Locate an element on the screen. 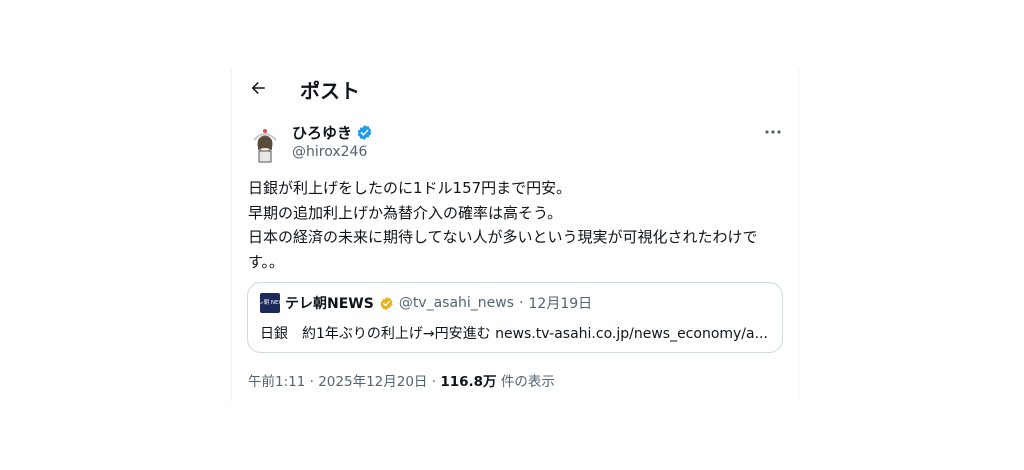 The image size is (1024, 470). verified-gold-badge-icon is located at coordinates (386, 303).